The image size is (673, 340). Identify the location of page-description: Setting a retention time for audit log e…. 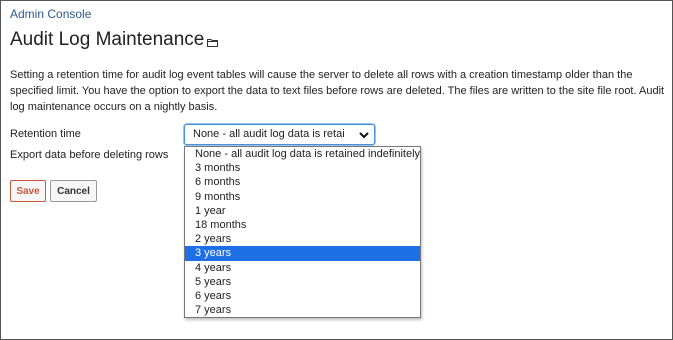
(337, 91).